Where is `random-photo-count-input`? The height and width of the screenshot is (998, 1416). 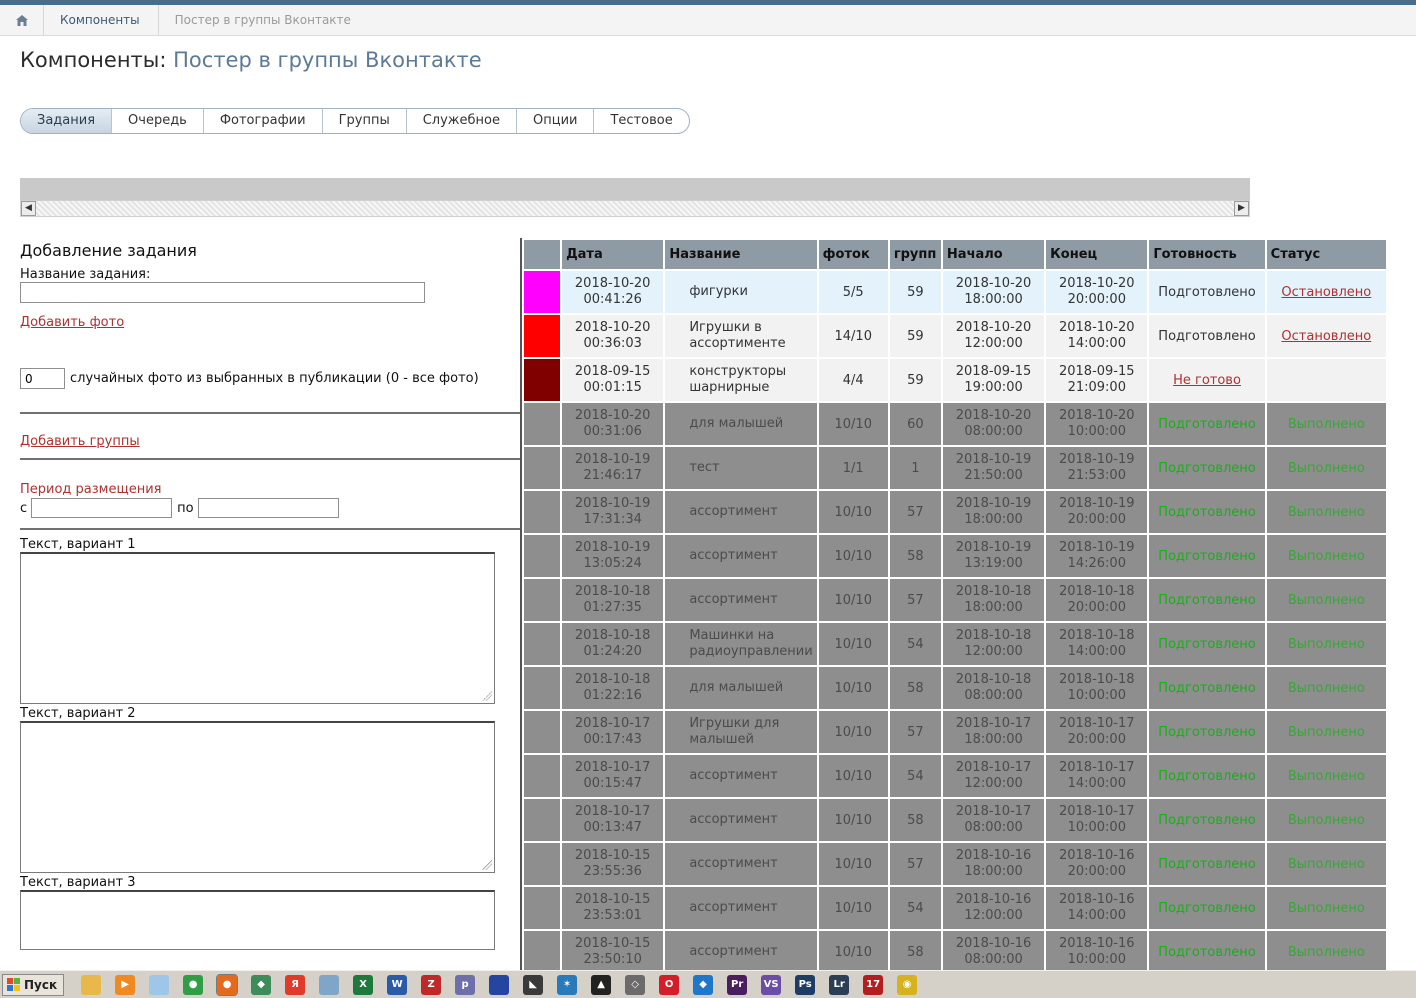 random-photo-count-input is located at coordinates (42, 378).